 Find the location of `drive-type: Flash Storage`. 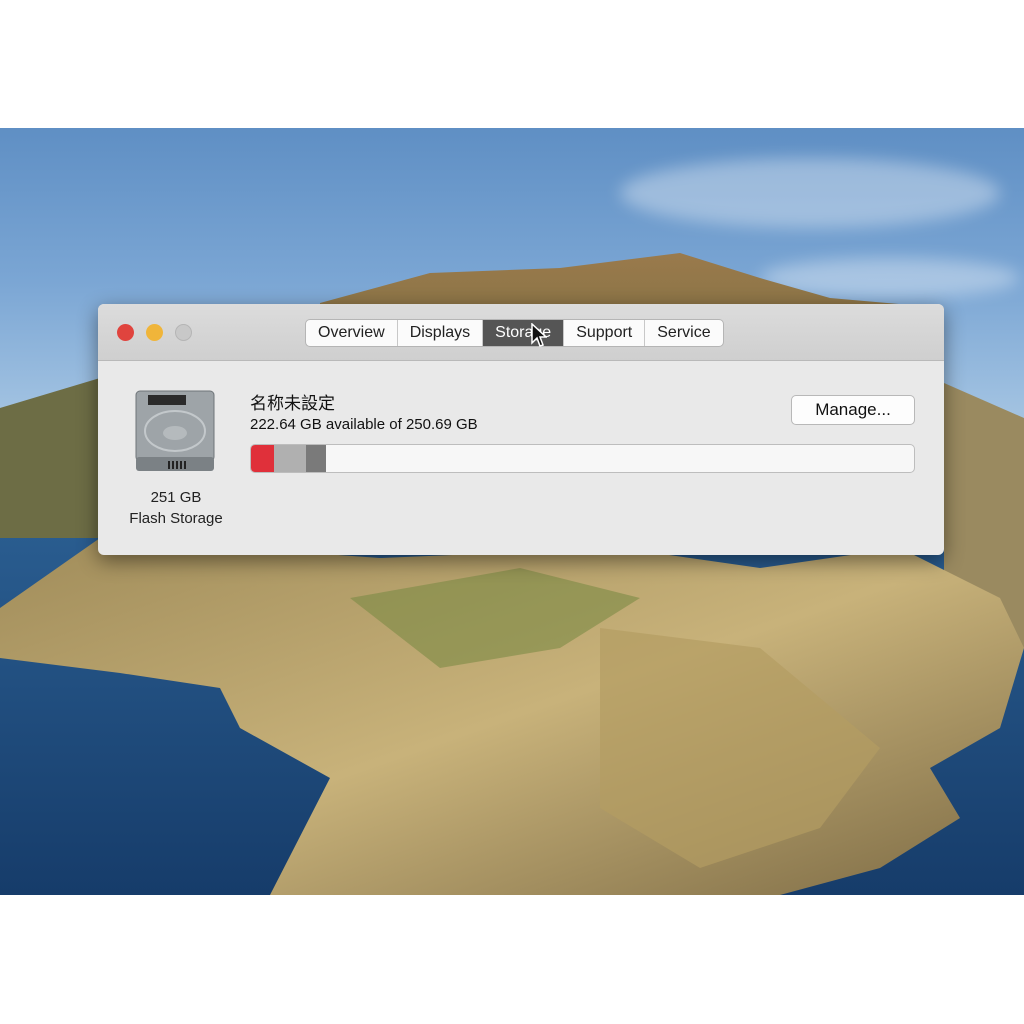

drive-type: Flash Storage is located at coordinates (176, 518).